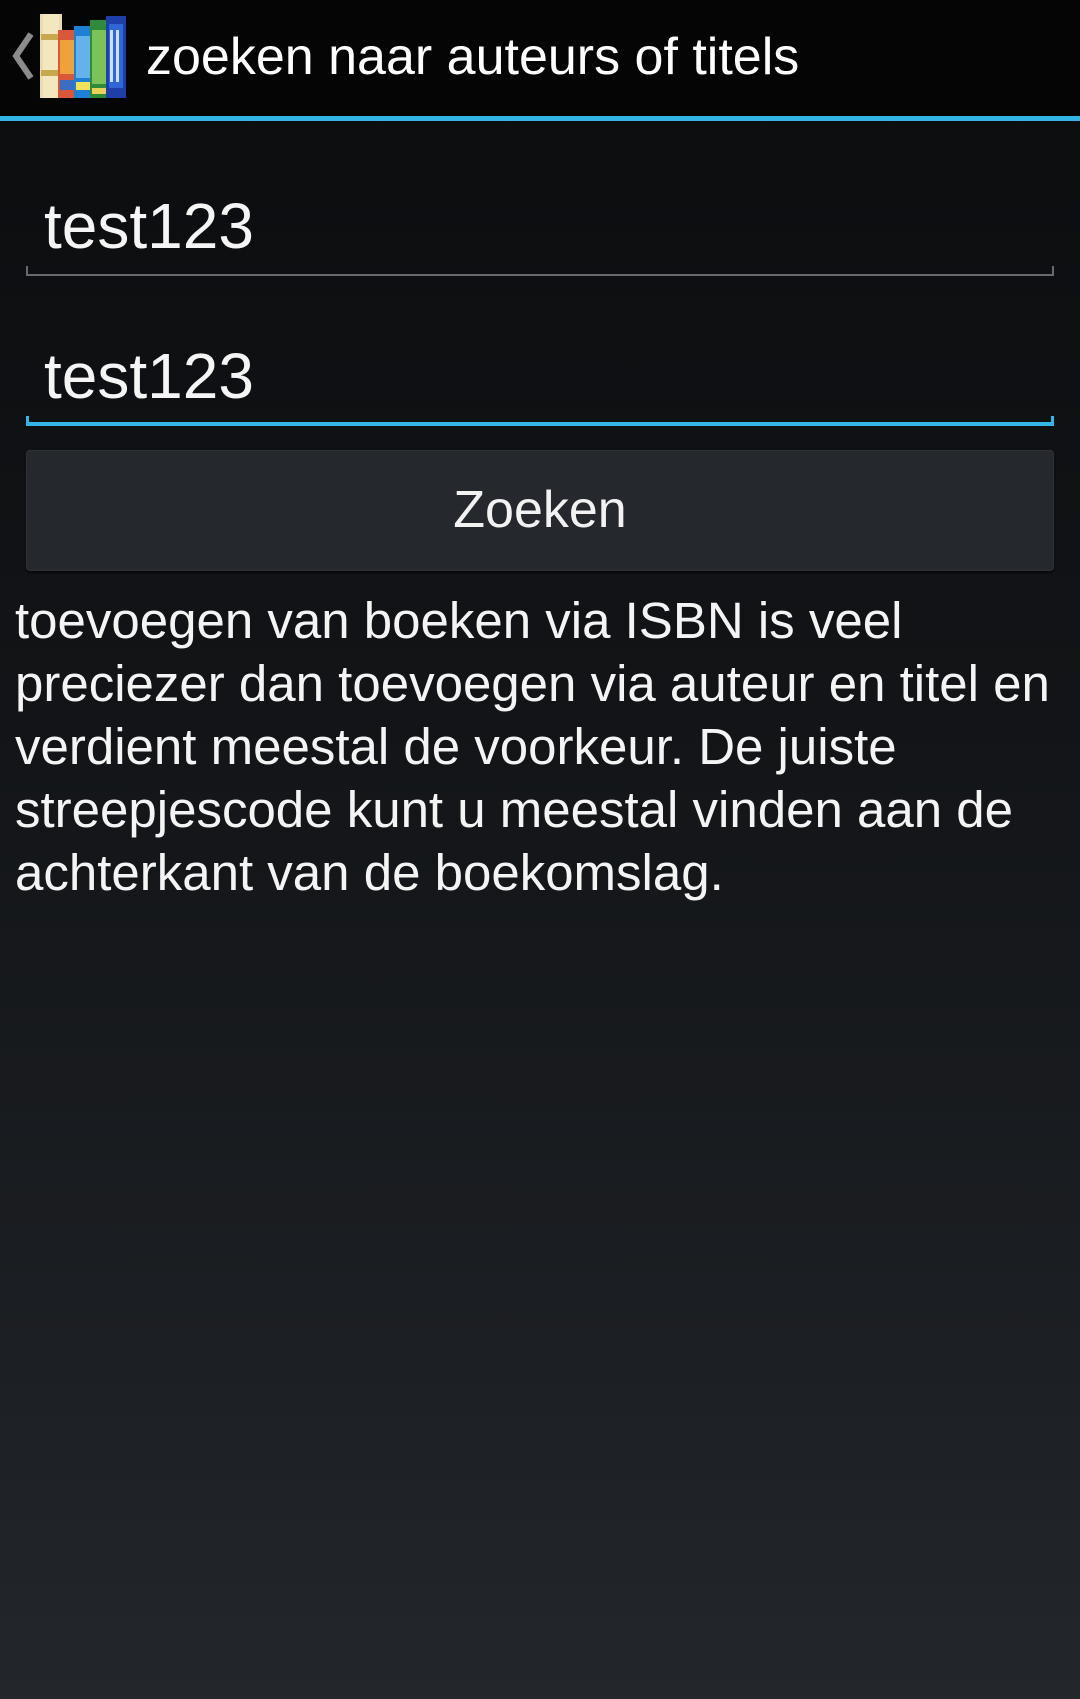 The image size is (1080, 1699). What do you see at coordinates (23, 56) in the screenshot?
I see `chevron-left-icon` at bounding box center [23, 56].